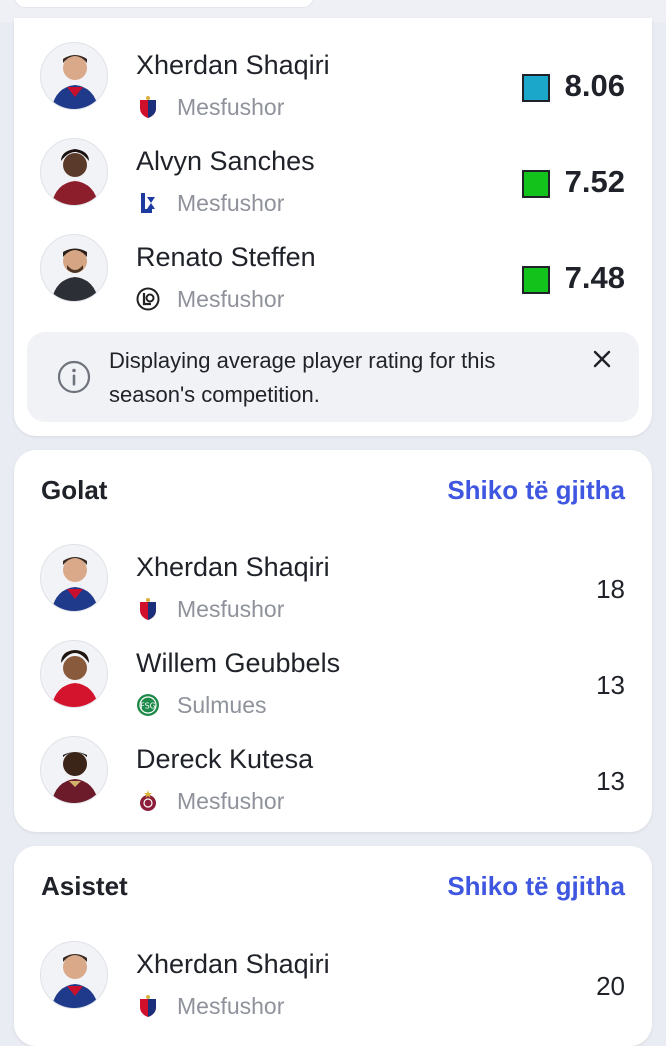 This screenshot has height=1046, width=666. I want to click on player-row: Xherdan Shaqiri Mesfushor 20, so click(333, 975).